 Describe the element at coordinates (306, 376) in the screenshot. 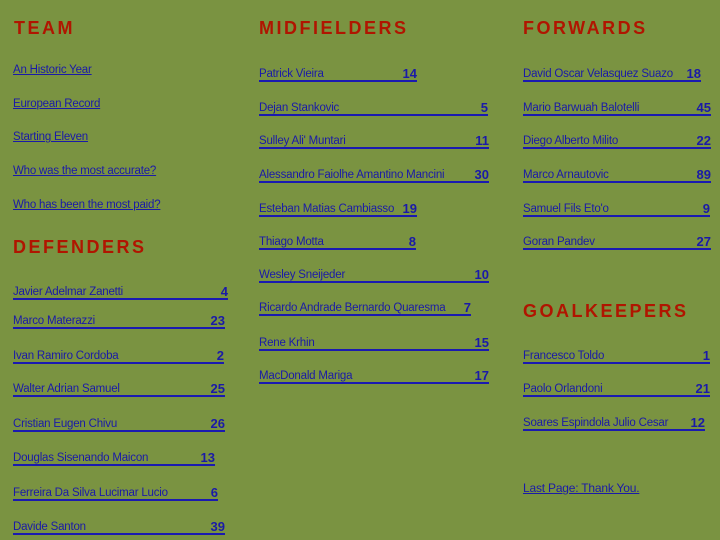

I see `player-name: MacDonald Mariga` at that location.